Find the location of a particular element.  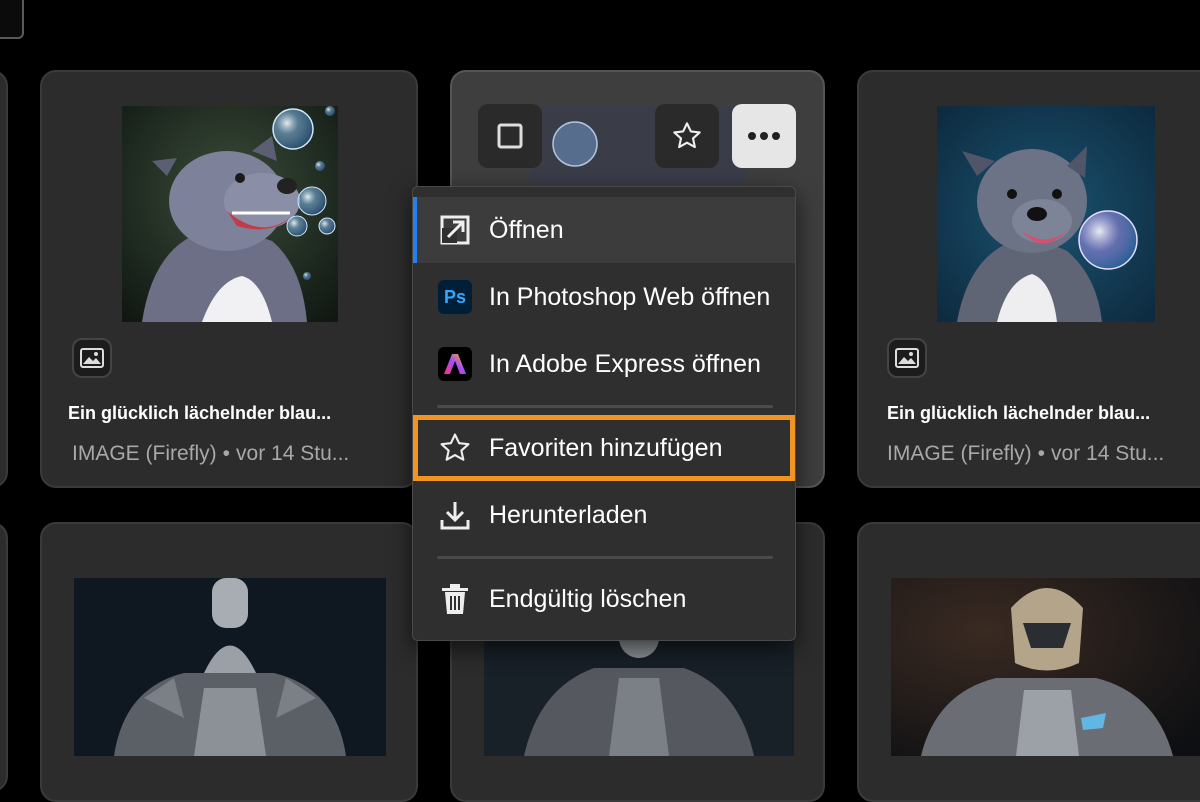

menu-item-label: Öffnen is located at coordinates (526, 229).